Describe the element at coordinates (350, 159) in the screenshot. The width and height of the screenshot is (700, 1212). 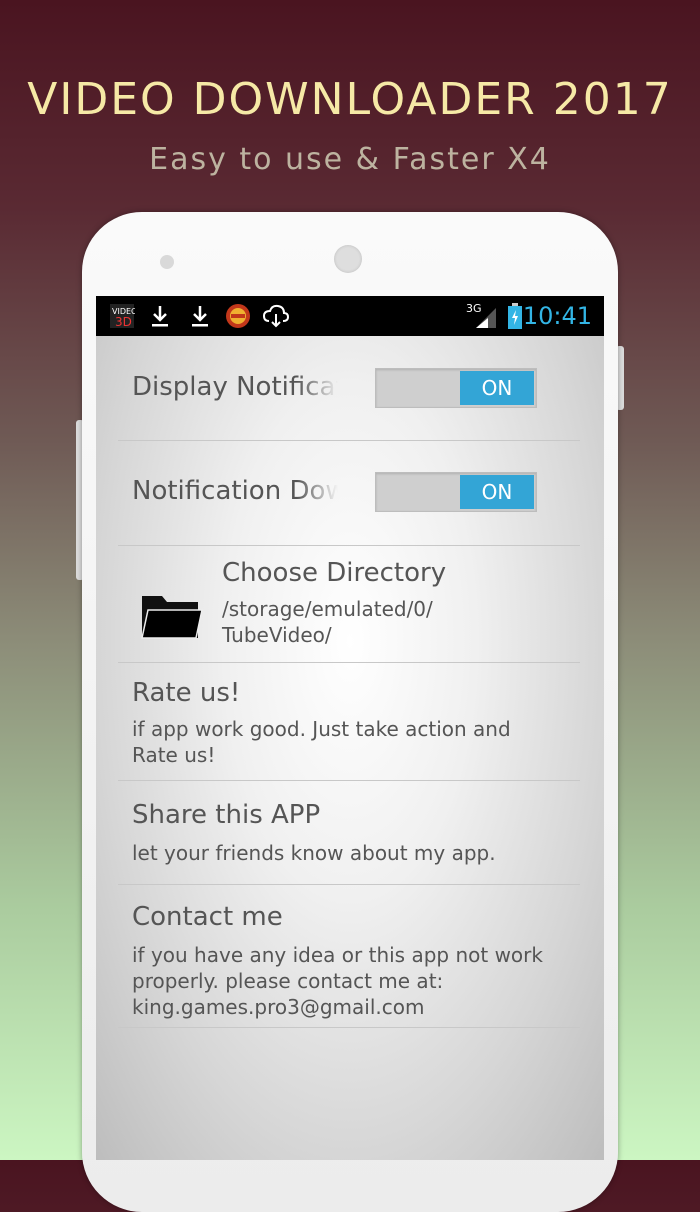
I see `promo-subhead: Easy to use & Faster X4` at that location.